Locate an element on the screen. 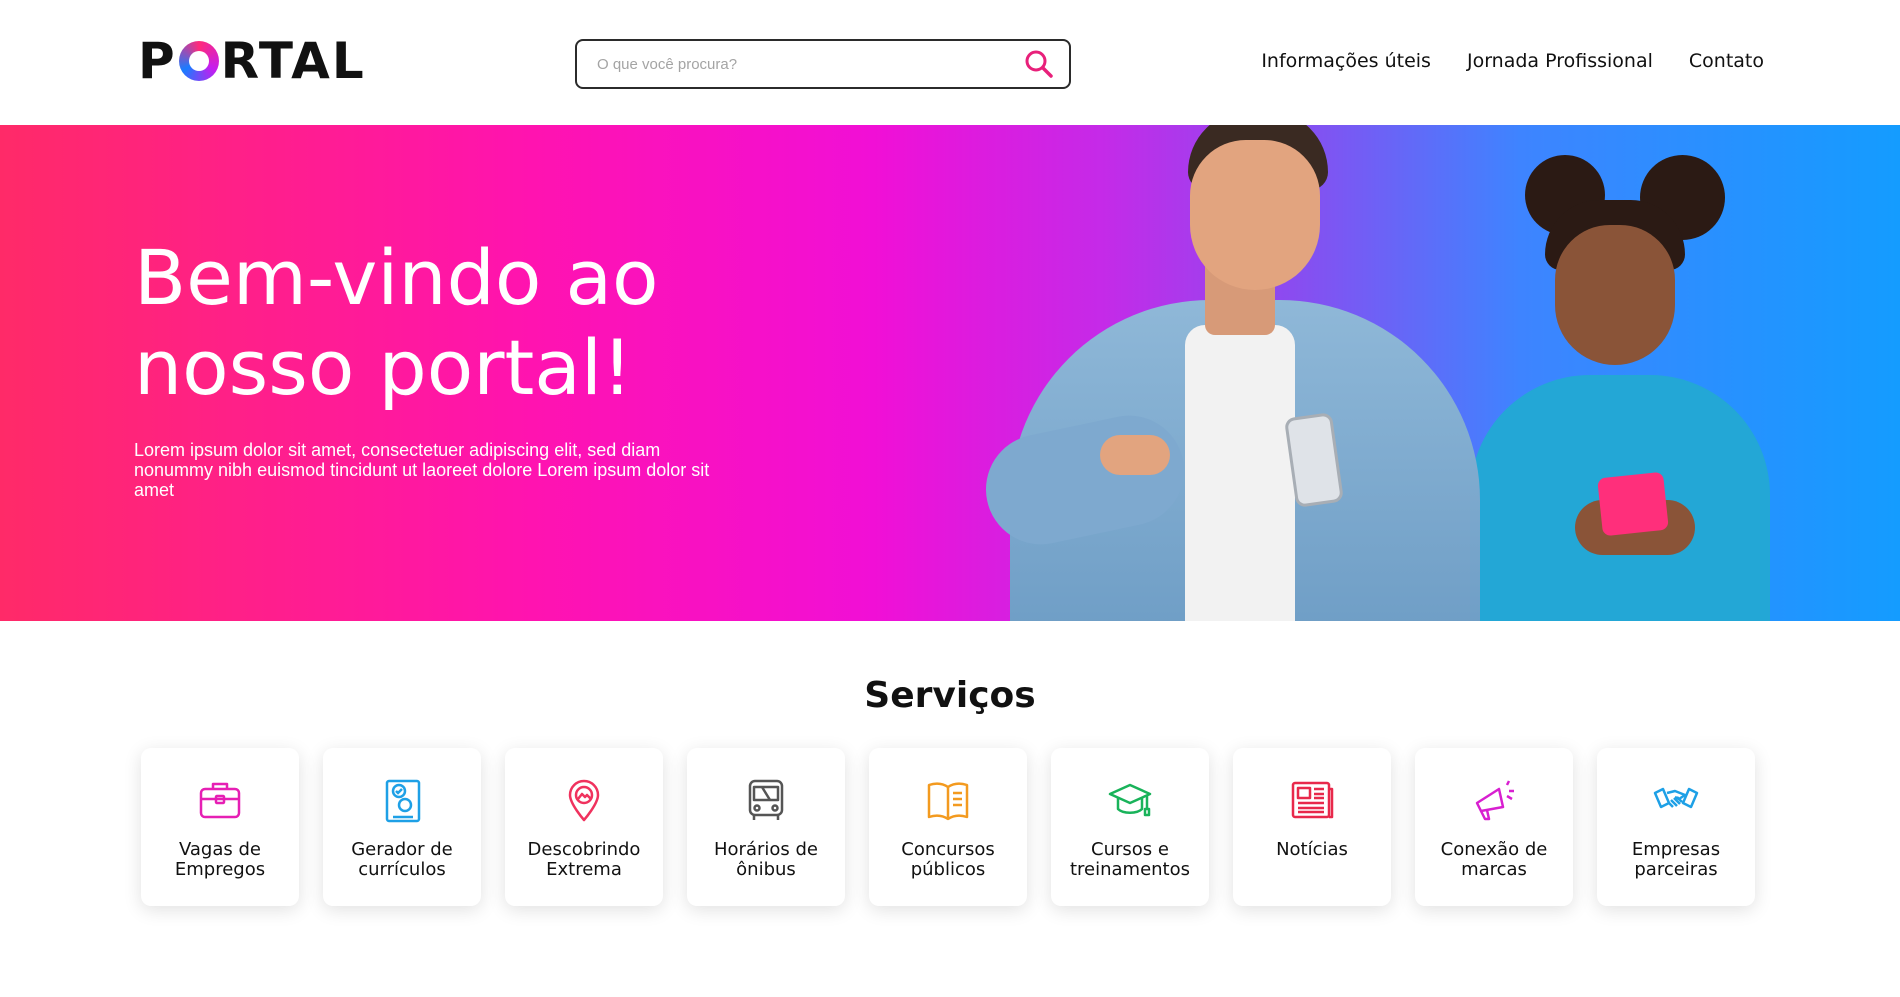 Image resolution: width=1900 pixels, height=997 pixels. logo-text-right: RTAL is located at coordinates (293, 61).